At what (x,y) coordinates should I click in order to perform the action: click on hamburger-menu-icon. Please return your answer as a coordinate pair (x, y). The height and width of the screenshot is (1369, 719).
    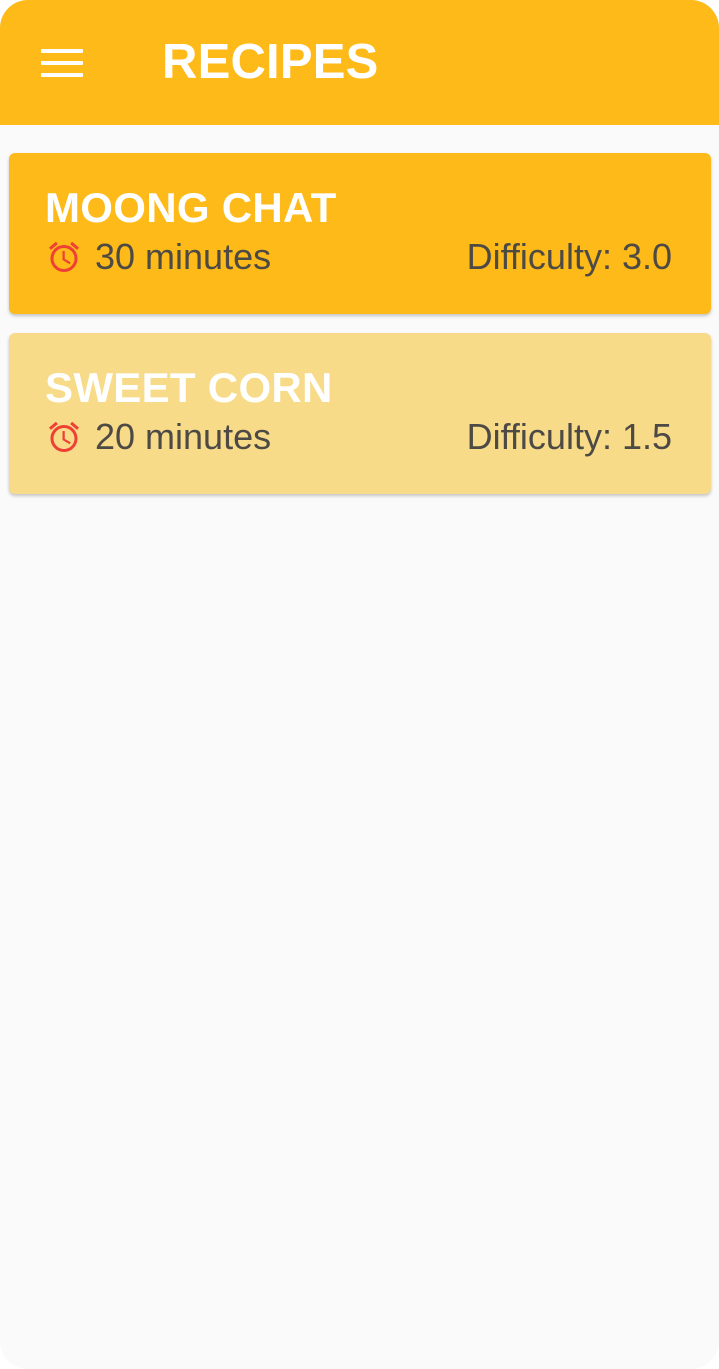
    Looking at the image, I should click on (62, 51).